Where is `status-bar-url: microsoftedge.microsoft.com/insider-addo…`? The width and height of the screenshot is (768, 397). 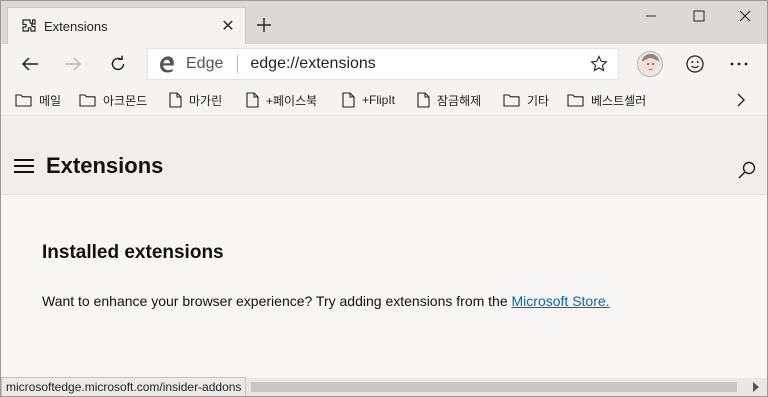
status-bar-url: microsoftedge.microsoft.com/insider-addo… is located at coordinates (124, 386).